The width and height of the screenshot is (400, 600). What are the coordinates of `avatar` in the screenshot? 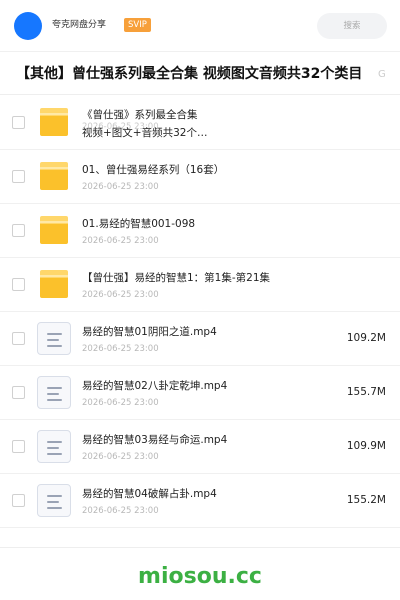 It's located at (28, 26).